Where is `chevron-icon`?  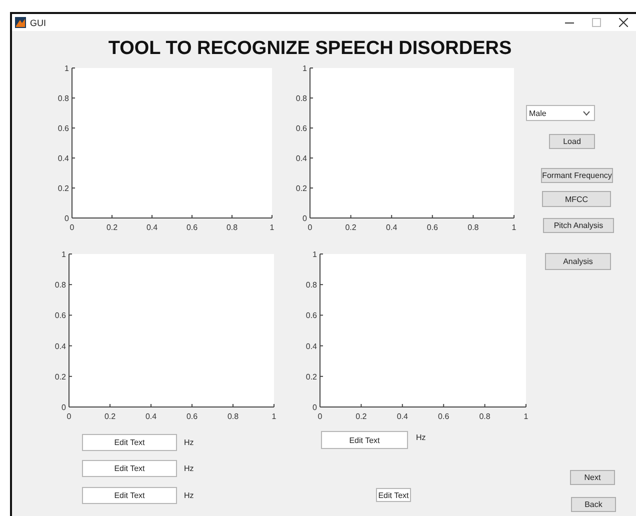 chevron-icon is located at coordinates (586, 113).